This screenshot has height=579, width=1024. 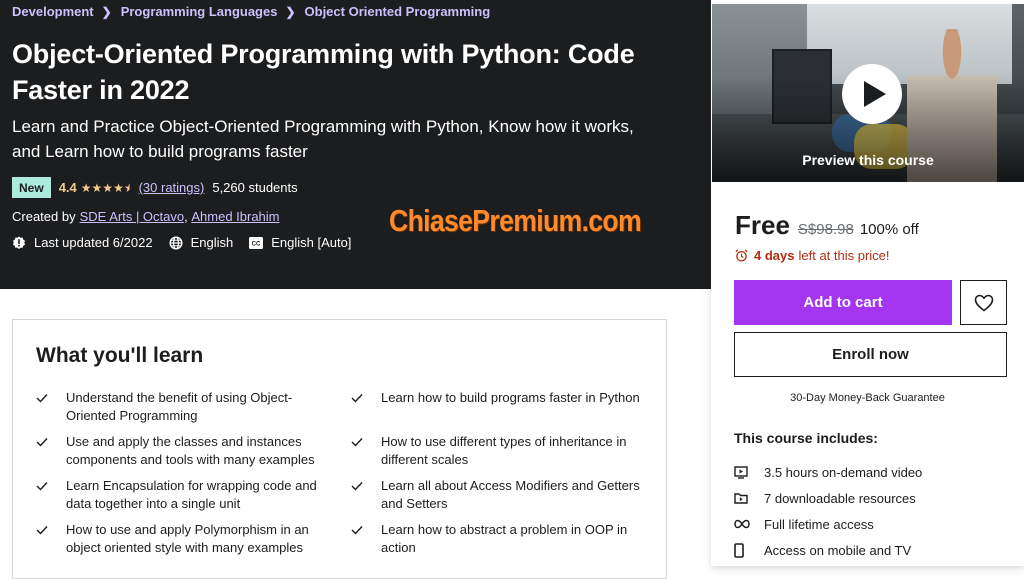 What do you see at coordinates (255, 187) in the screenshot?
I see `students-count: 5,260 students` at bounding box center [255, 187].